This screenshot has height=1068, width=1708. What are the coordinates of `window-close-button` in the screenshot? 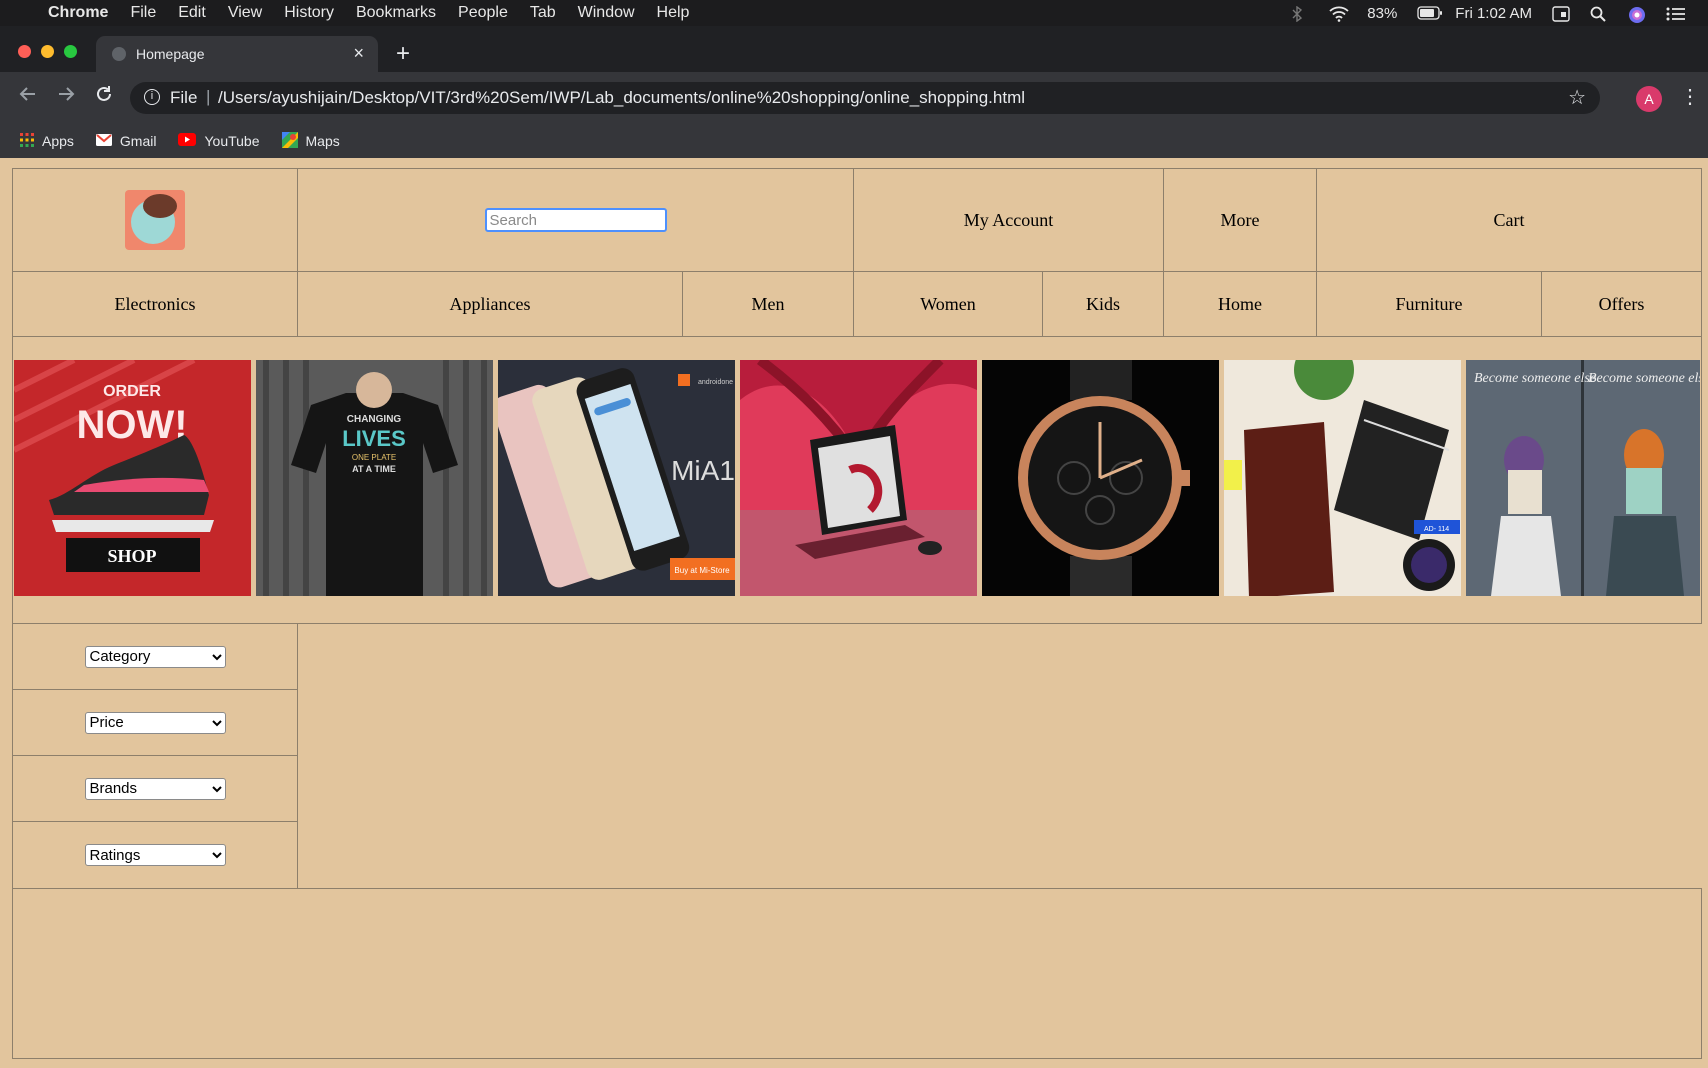 It's located at (24, 51).